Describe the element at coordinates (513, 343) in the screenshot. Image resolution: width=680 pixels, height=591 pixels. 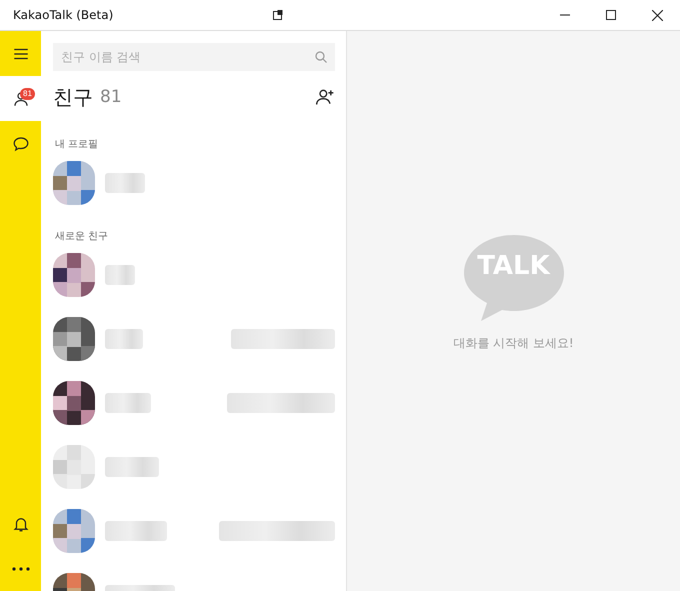
I see `empty-chat-message: 대화를 시작해 보세요!` at that location.